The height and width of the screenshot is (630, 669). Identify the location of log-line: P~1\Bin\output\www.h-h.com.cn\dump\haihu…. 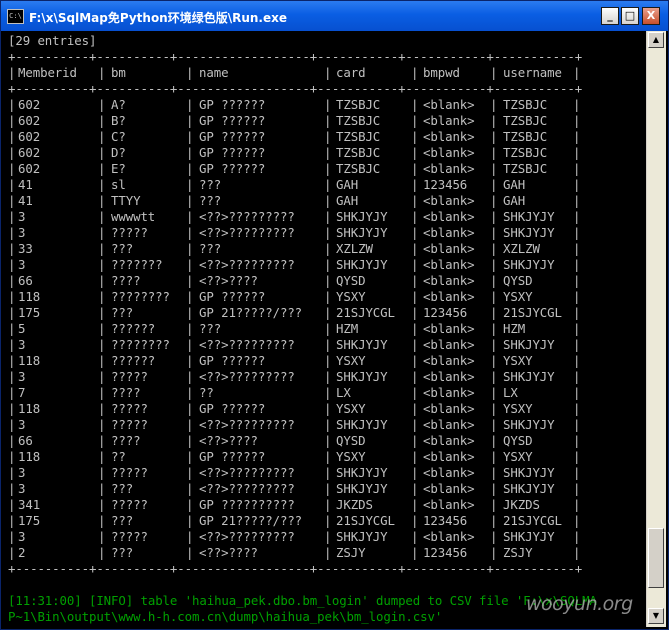
(225, 616).